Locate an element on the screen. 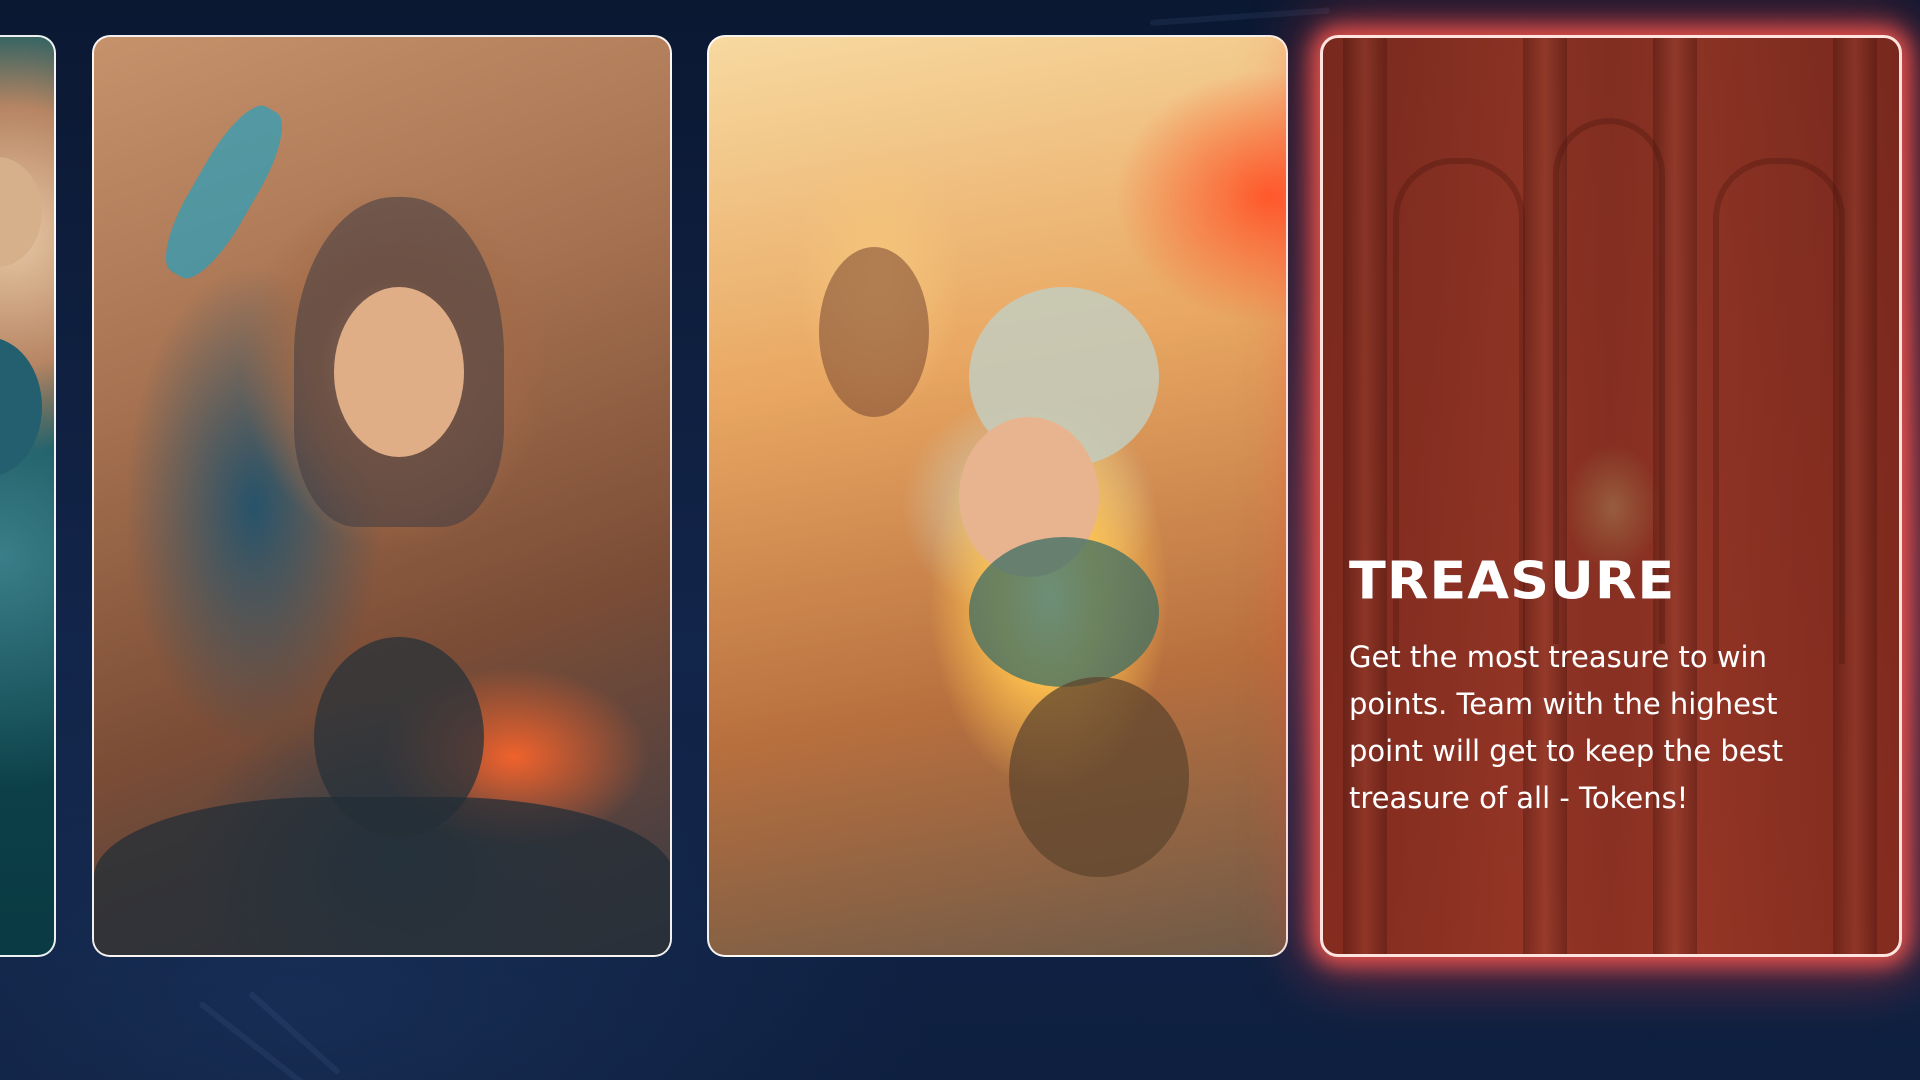 The image size is (1920, 1080). crystal-art is located at coordinates (224, 192).